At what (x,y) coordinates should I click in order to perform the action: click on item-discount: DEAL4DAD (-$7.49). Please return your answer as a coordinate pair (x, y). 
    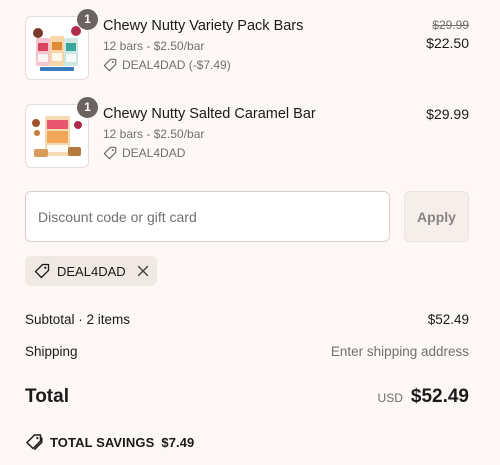
    Looking at the image, I should click on (256, 65).